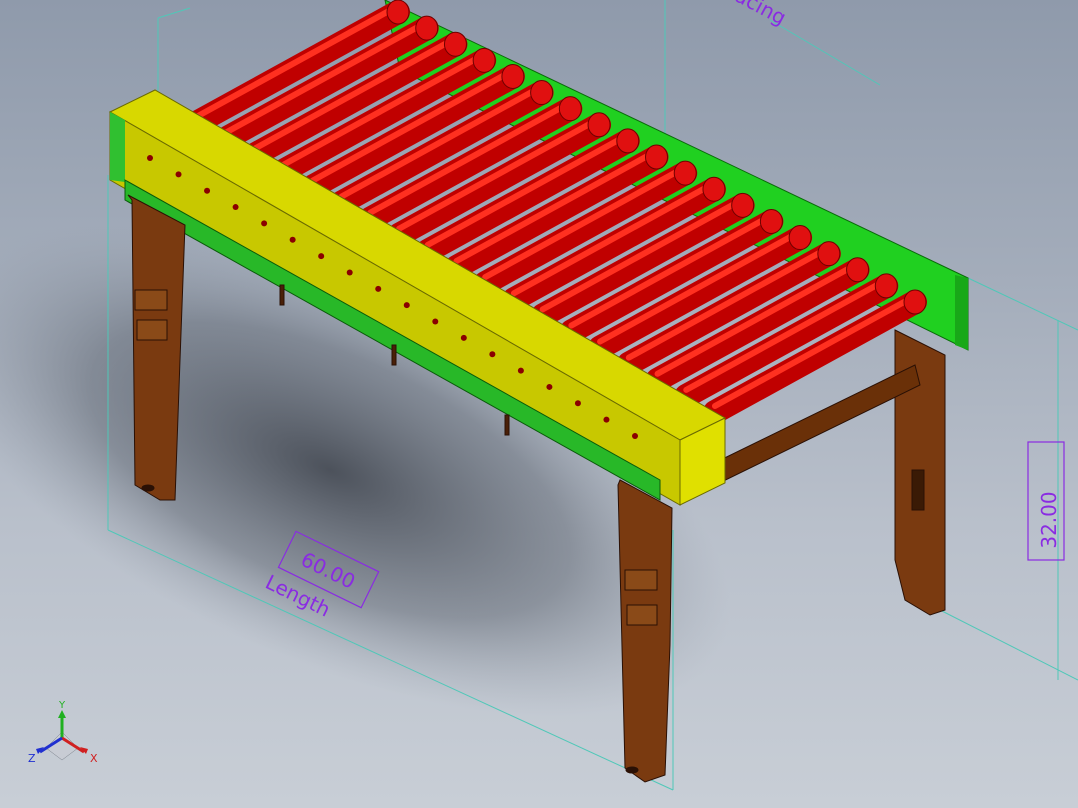 Image resolution: width=1078 pixels, height=808 pixels. What do you see at coordinates (1049, 519) in the screenshot?
I see `height-value: 32.00` at bounding box center [1049, 519].